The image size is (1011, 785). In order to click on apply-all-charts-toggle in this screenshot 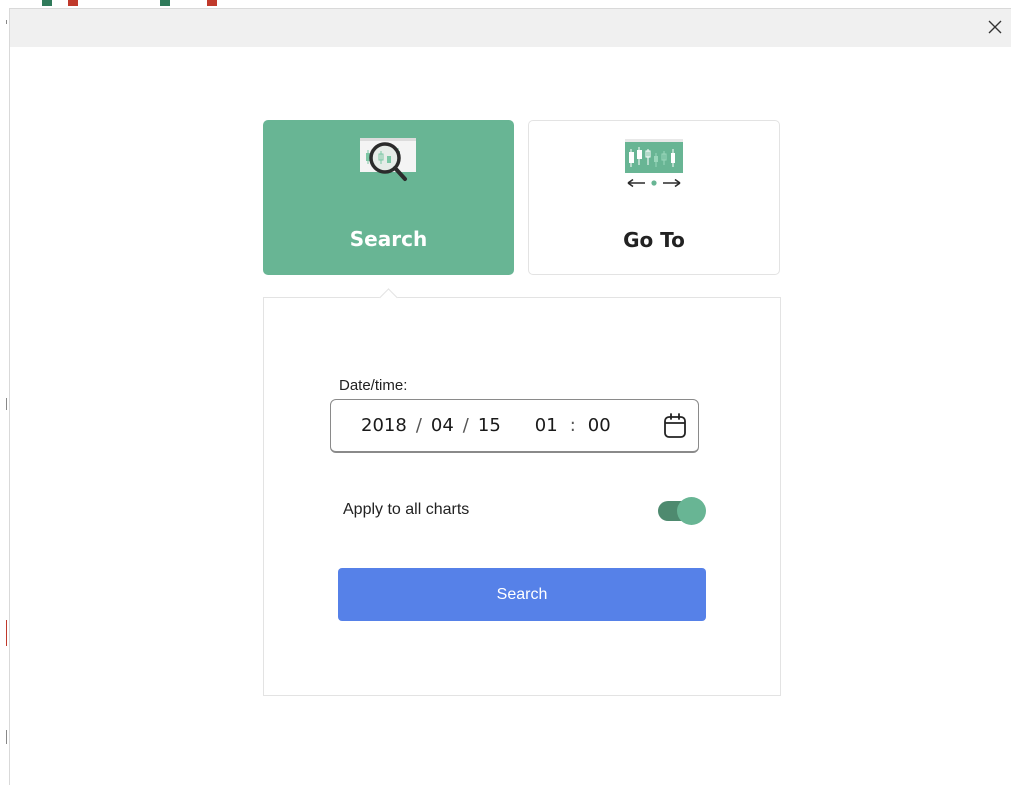, I will do `click(682, 511)`.